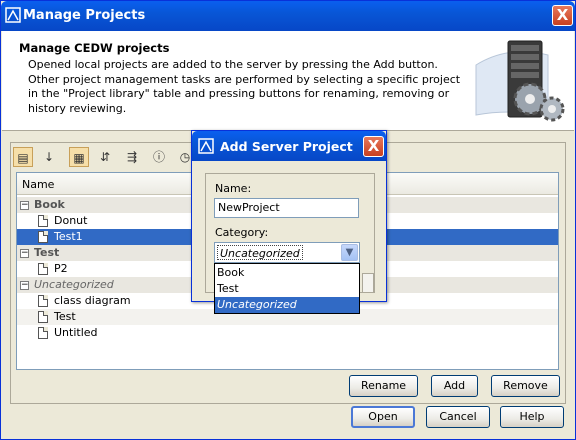 The image size is (576, 440). What do you see at coordinates (383, 386) in the screenshot?
I see `rename-button: Rename` at bounding box center [383, 386].